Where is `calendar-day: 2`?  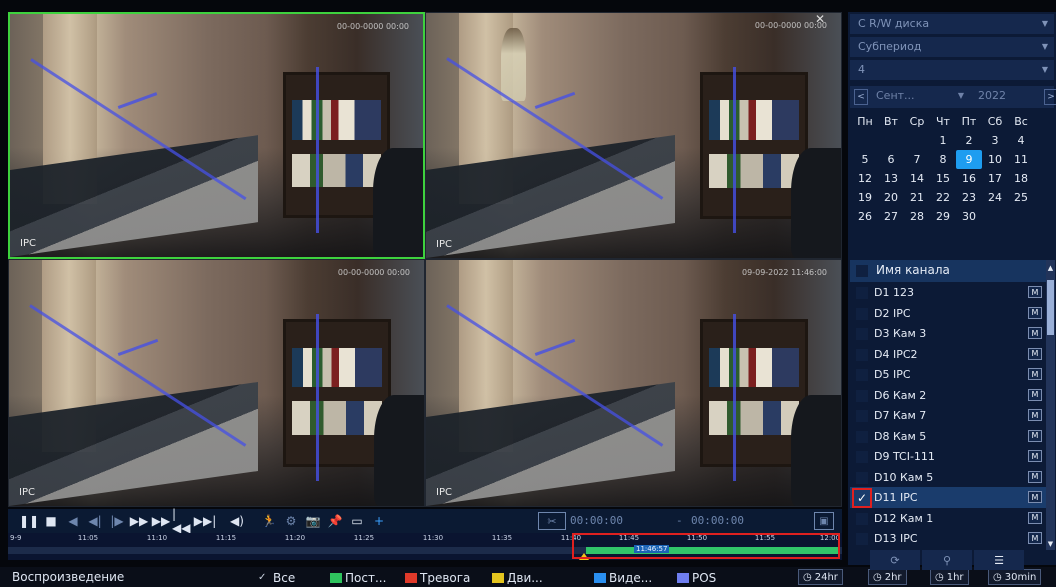 calendar-day: 2 is located at coordinates (969, 140).